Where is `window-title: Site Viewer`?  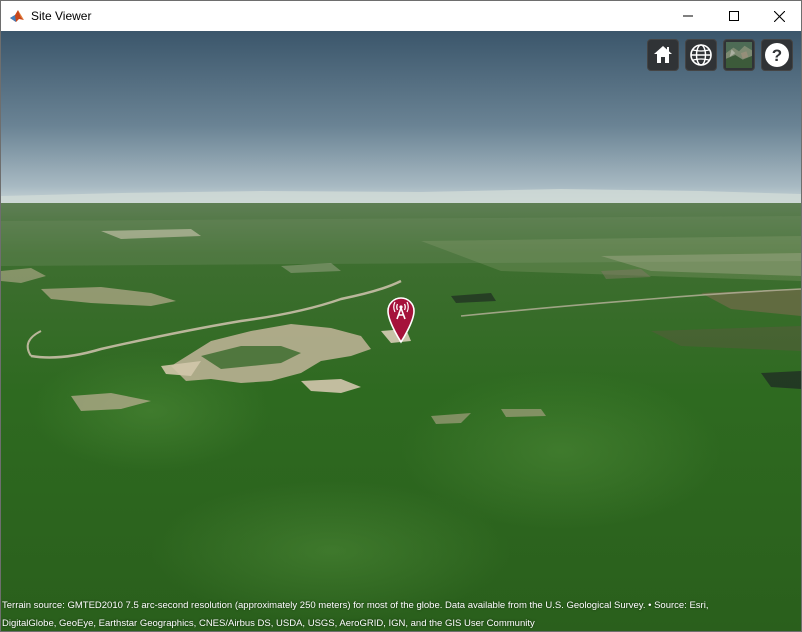
window-title: Site Viewer is located at coordinates (61, 16).